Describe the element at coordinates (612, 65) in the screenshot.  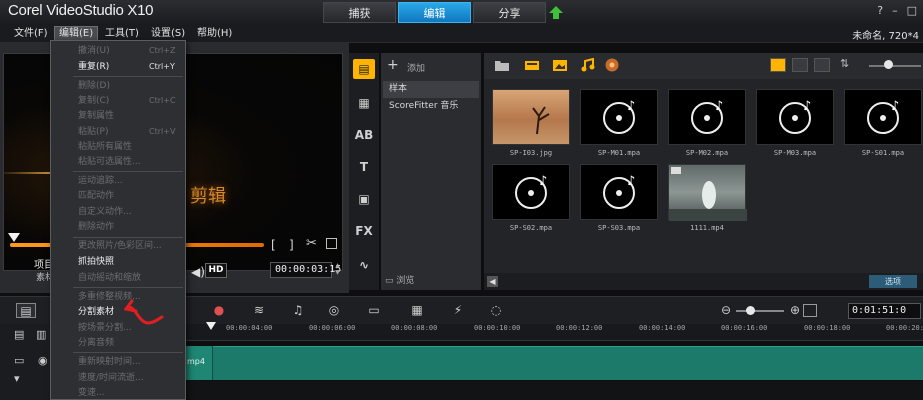
I see `show-effects-icon` at that location.